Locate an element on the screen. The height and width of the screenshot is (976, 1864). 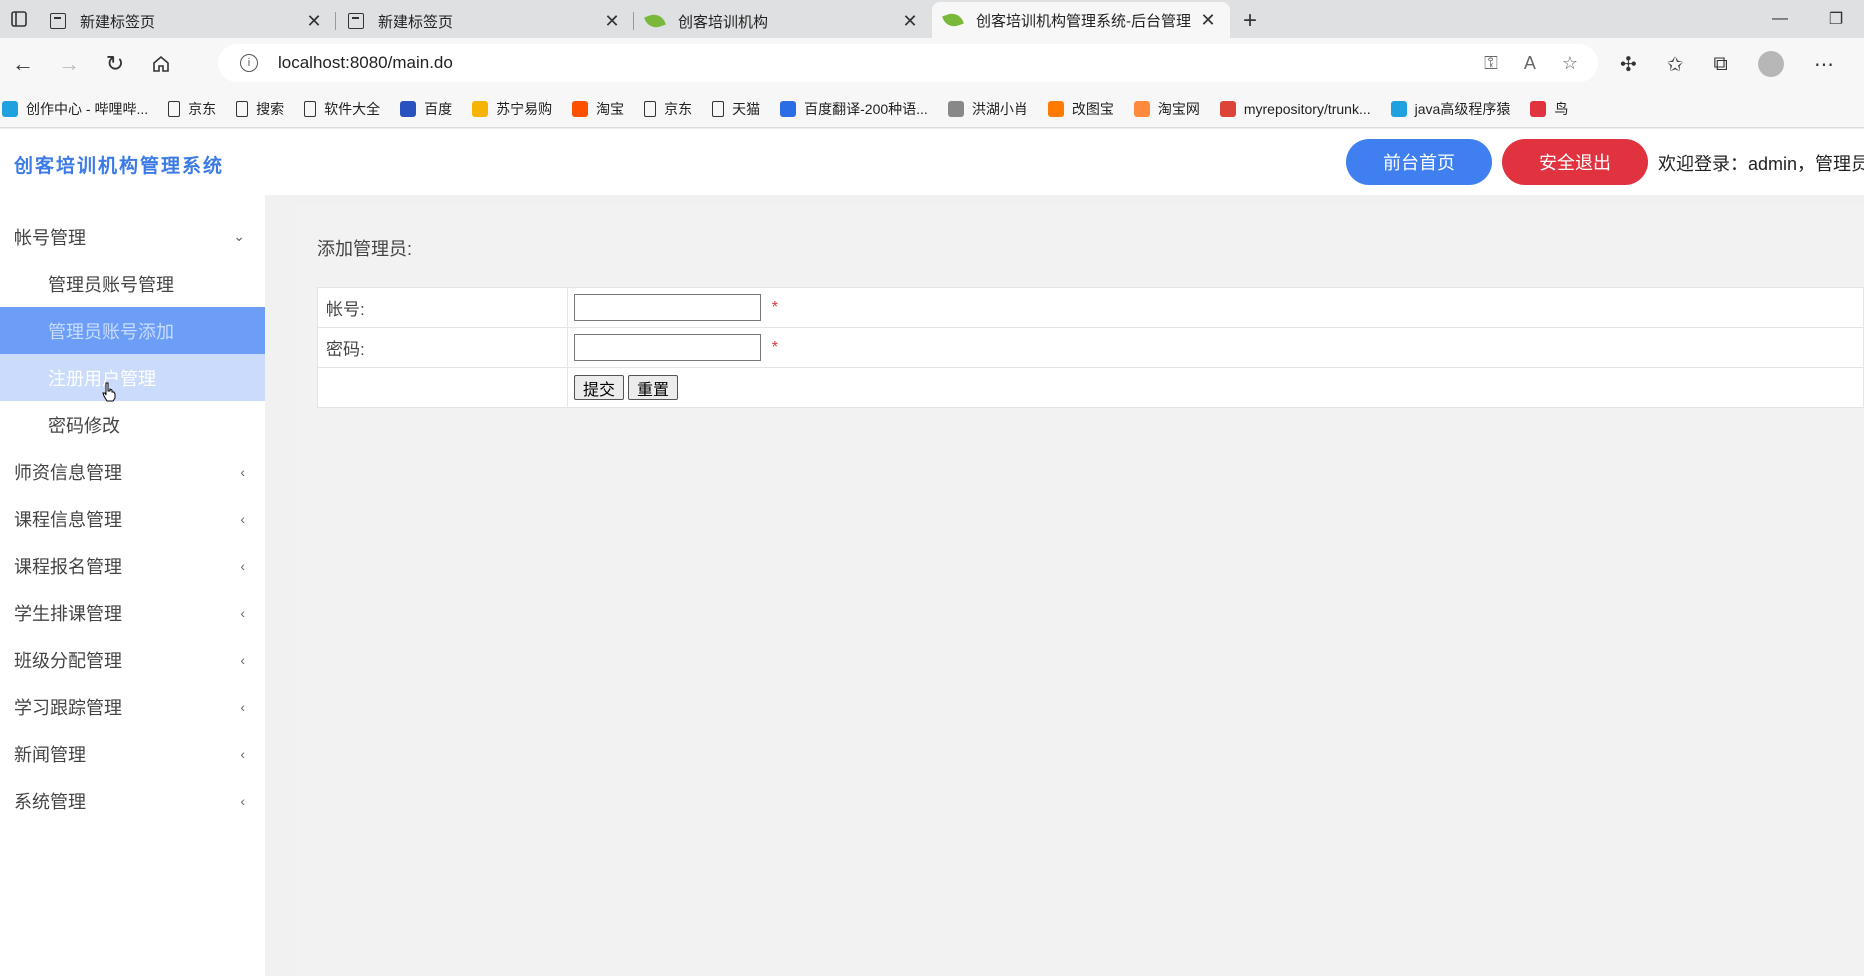
form-row-account: 帐号: * is located at coordinates (1090, 307).